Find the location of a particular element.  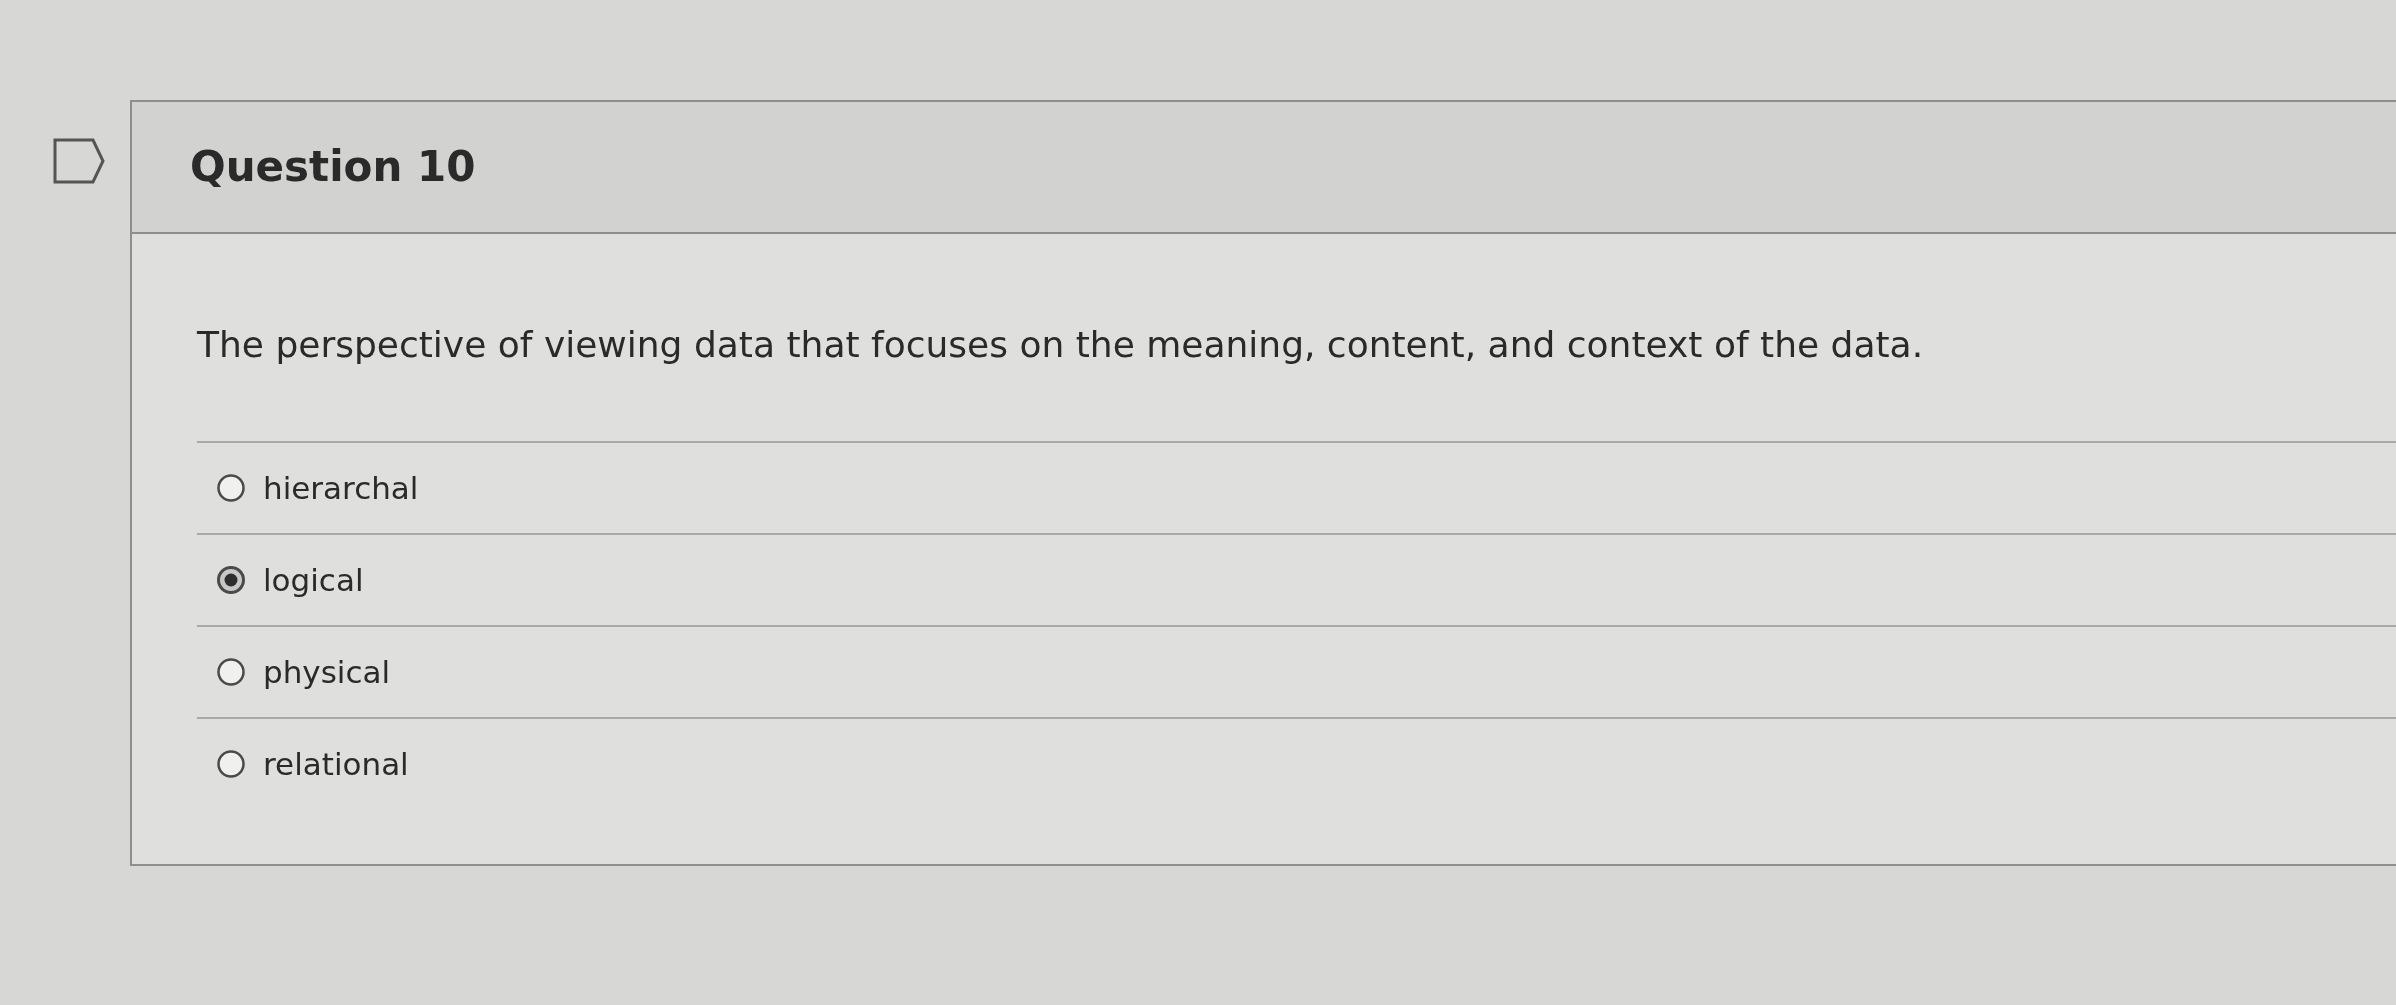

question-title: Question 10 is located at coordinates (333, 167).